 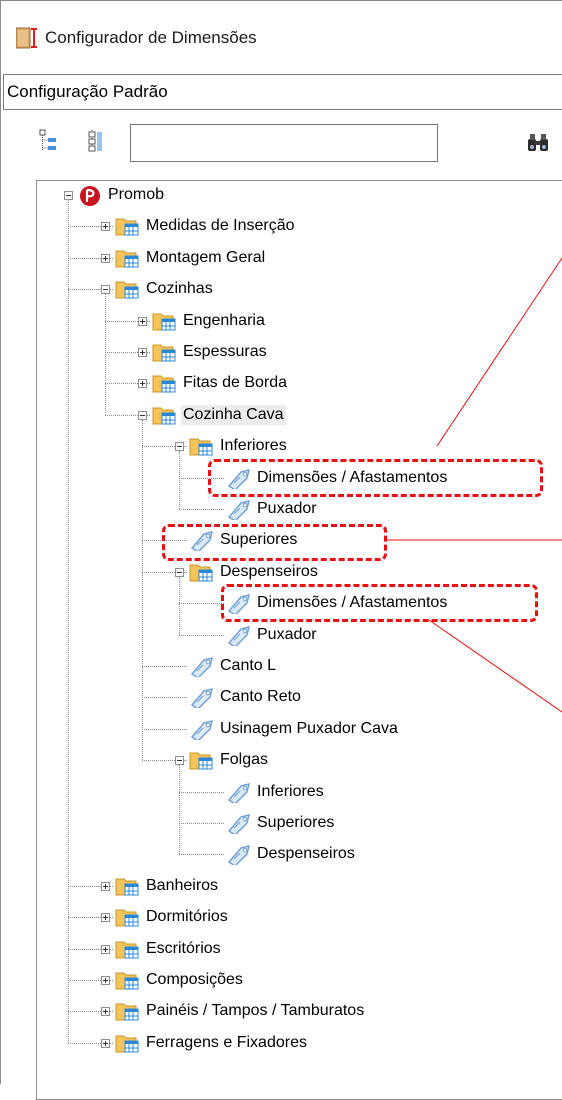 I want to click on annotation-lines, so click(x=474, y=485).